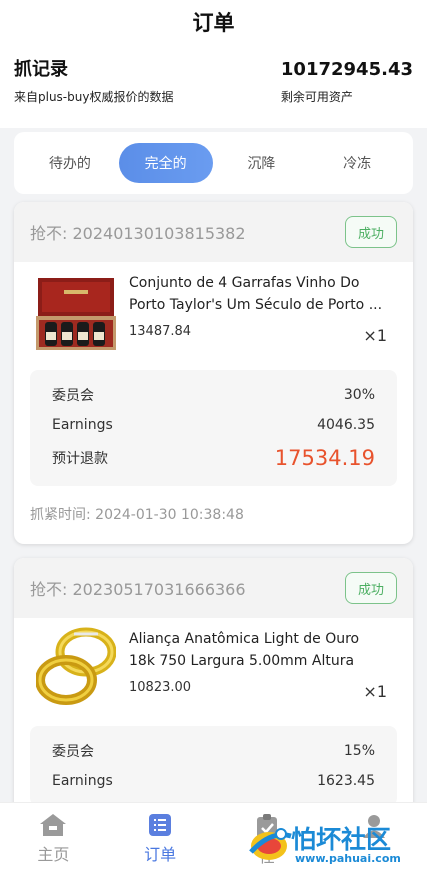  Describe the element at coordinates (94, 97) in the screenshot. I see `summary-subtitle: 来自plus-buy权威报价的数据` at that location.